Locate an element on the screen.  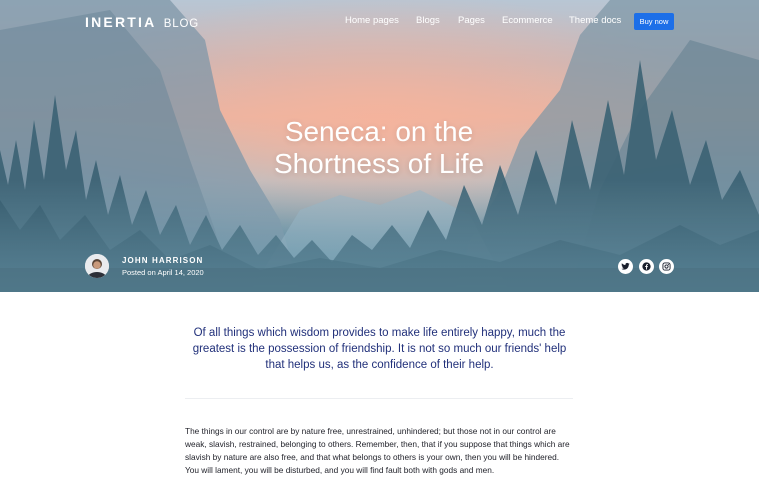
facebook-icon is located at coordinates (646, 266).